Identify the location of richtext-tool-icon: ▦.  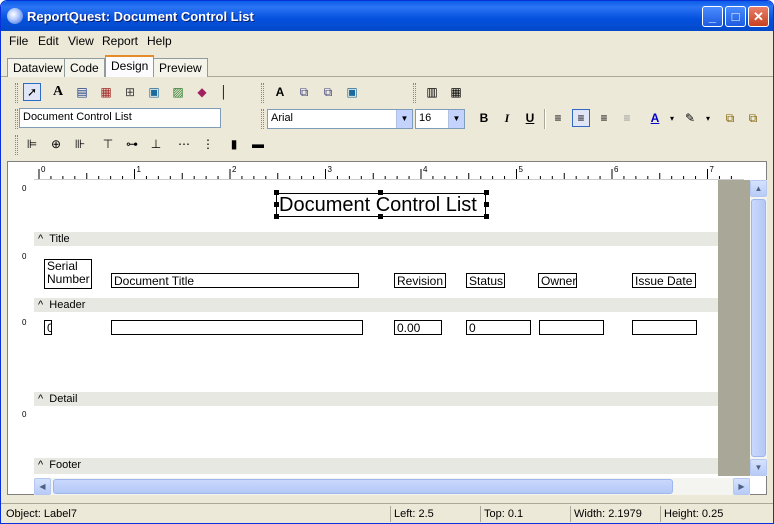
(106, 92).